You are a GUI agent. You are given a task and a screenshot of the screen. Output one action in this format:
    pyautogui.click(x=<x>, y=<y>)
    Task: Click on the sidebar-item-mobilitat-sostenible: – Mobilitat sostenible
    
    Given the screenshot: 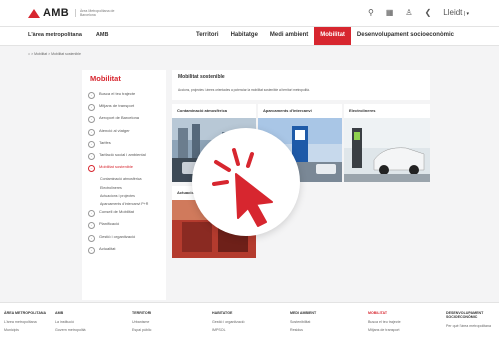 What is the action you would take?
    pyautogui.click(x=126, y=168)
    